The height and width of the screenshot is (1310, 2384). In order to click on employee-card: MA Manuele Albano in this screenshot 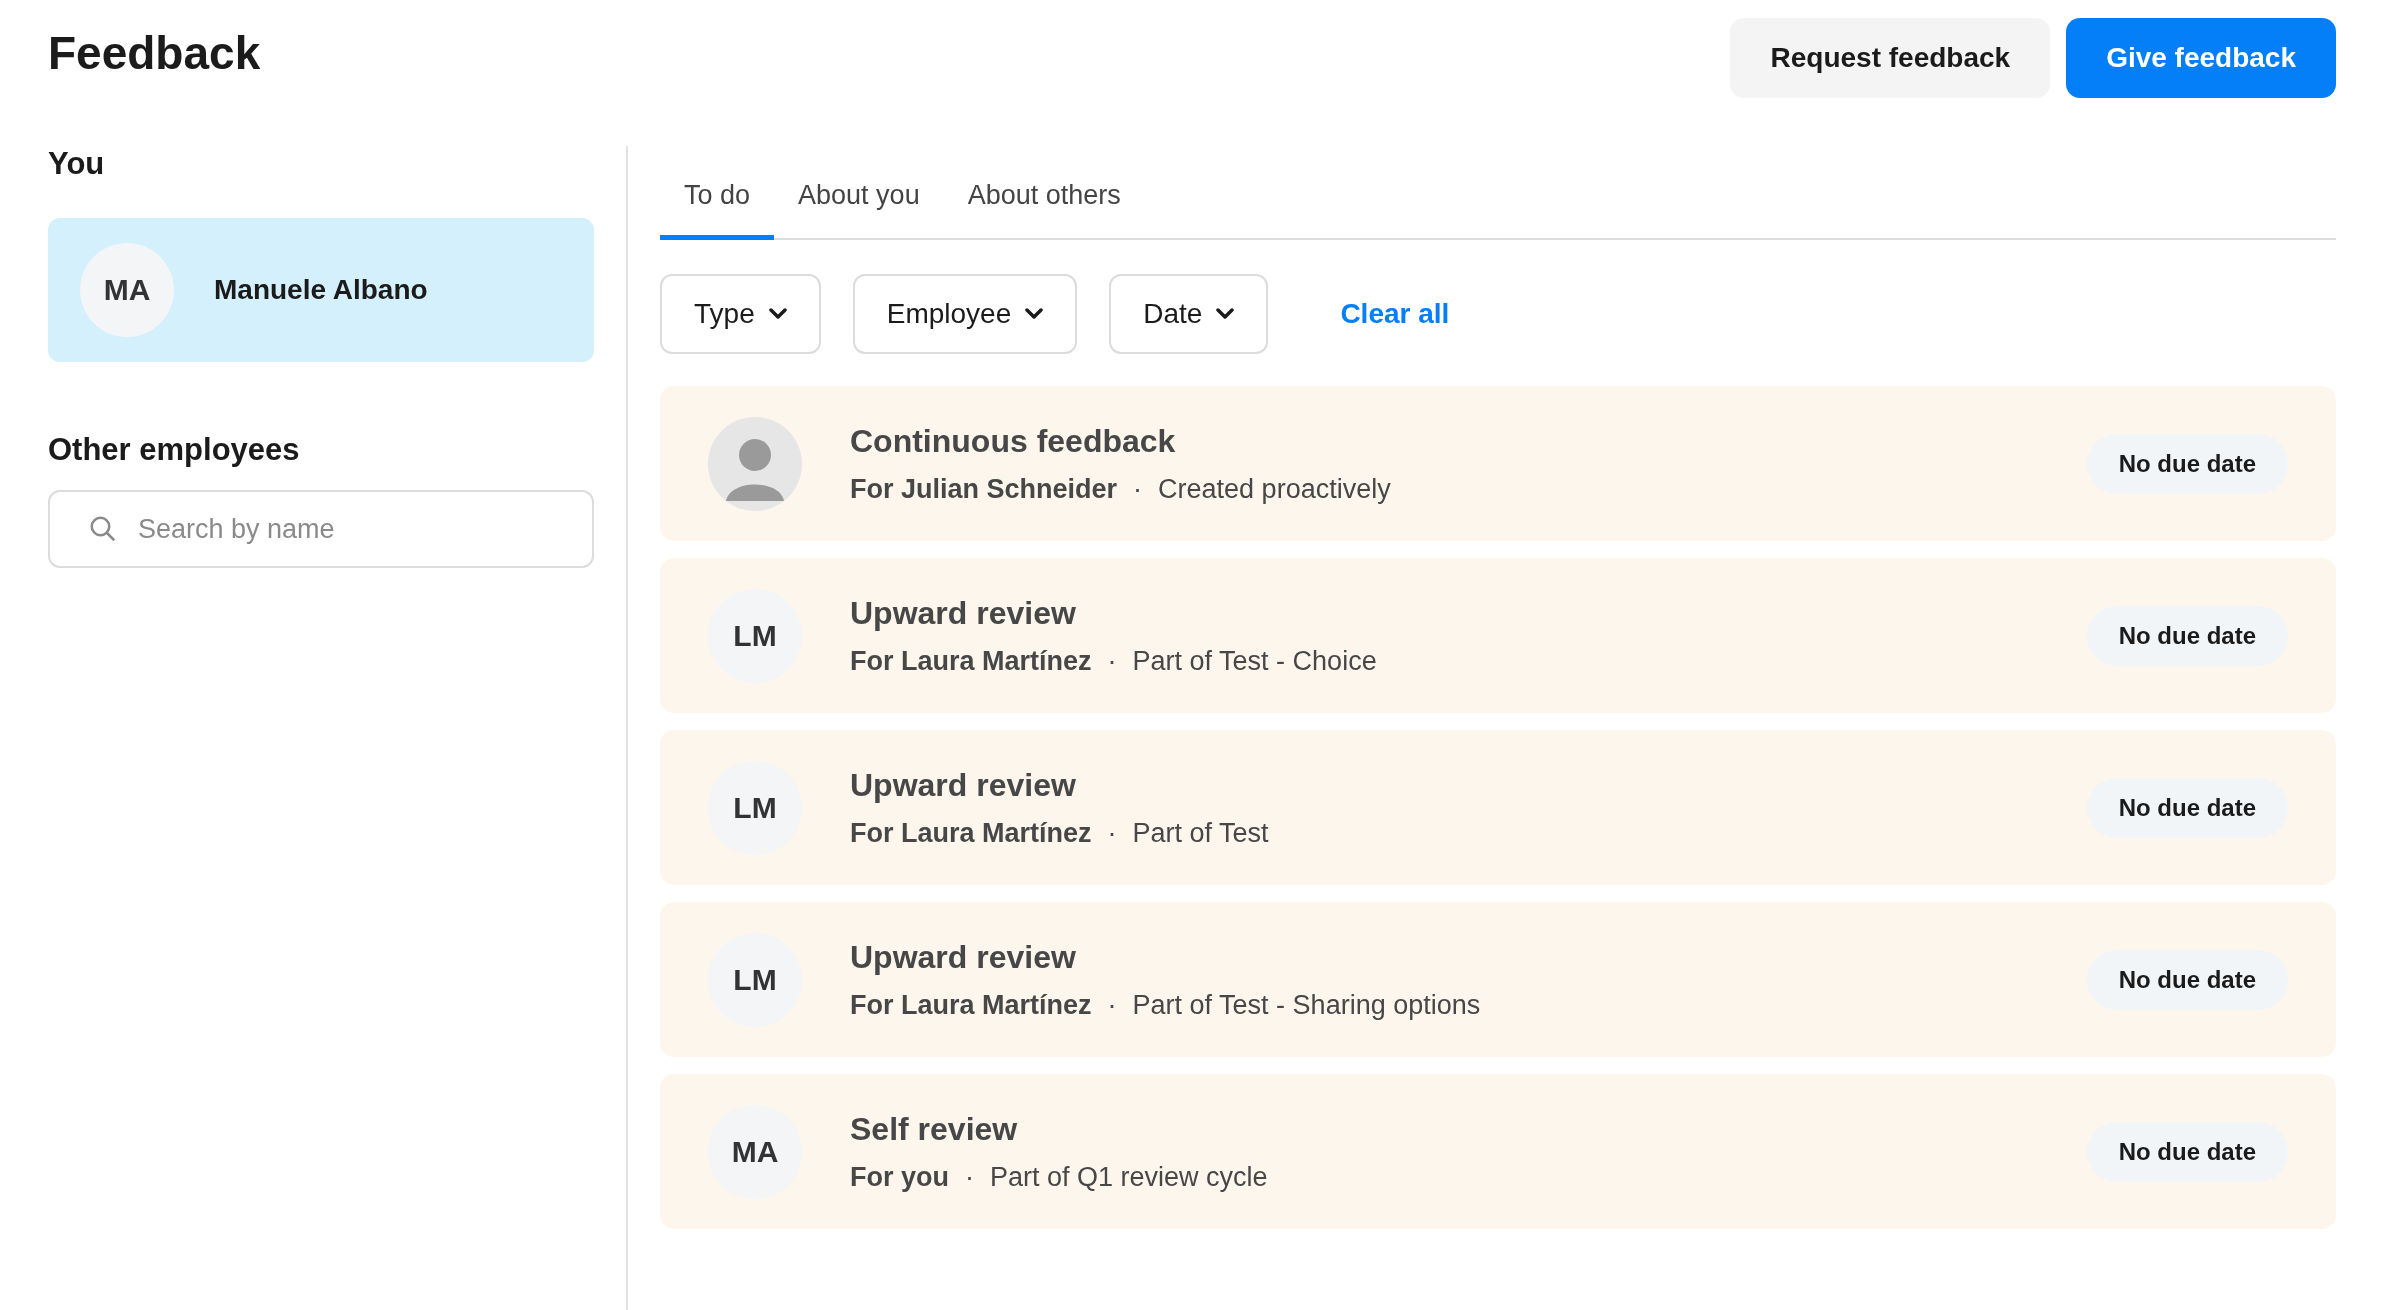, I will do `click(321, 290)`.